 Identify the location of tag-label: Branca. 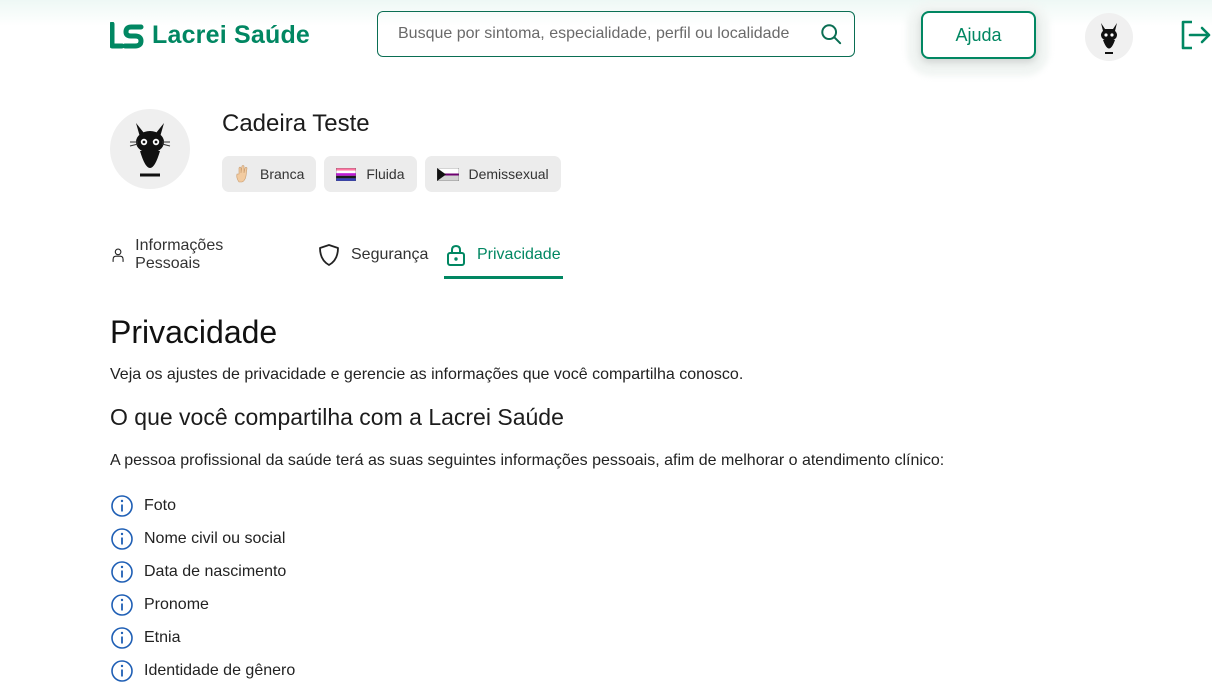
(282, 174).